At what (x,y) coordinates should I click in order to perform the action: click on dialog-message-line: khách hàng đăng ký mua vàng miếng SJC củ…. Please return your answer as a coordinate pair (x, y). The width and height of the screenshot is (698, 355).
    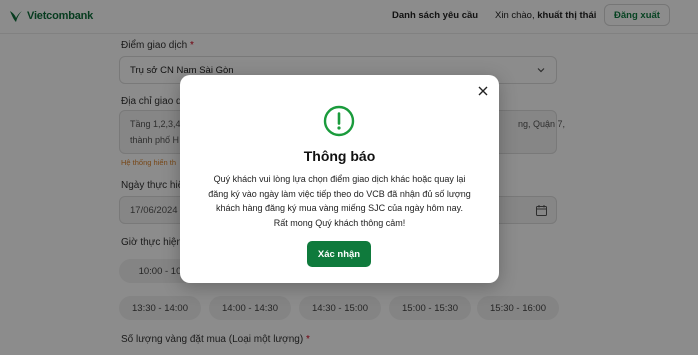
    Looking at the image, I should click on (339, 208).